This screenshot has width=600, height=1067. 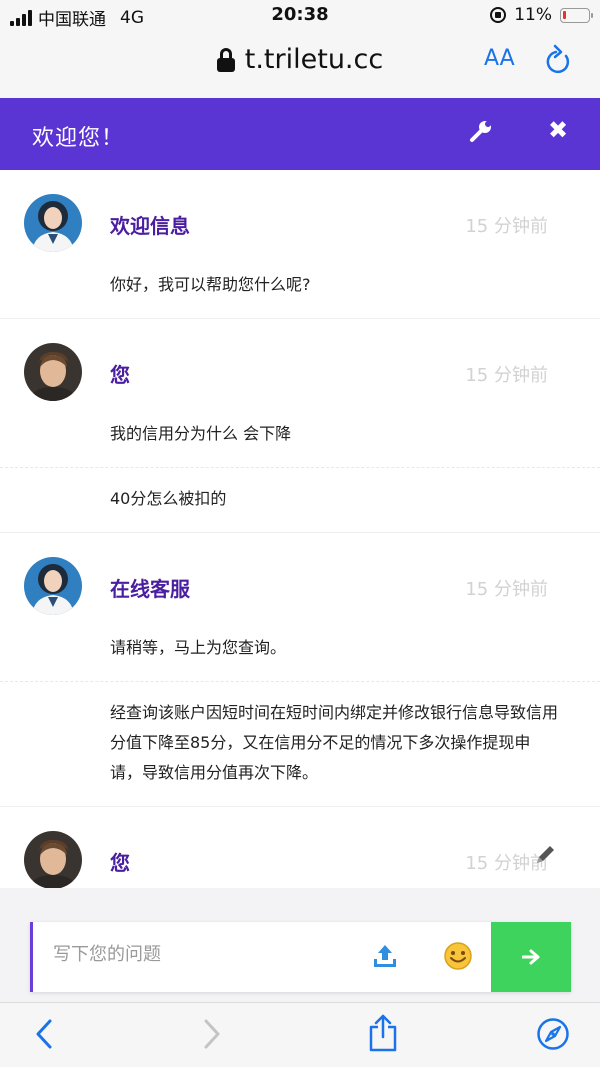 What do you see at coordinates (300, 215) in the screenshot?
I see `message-header: 欢迎信息 15 分钟前` at bounding box center [300, 215].